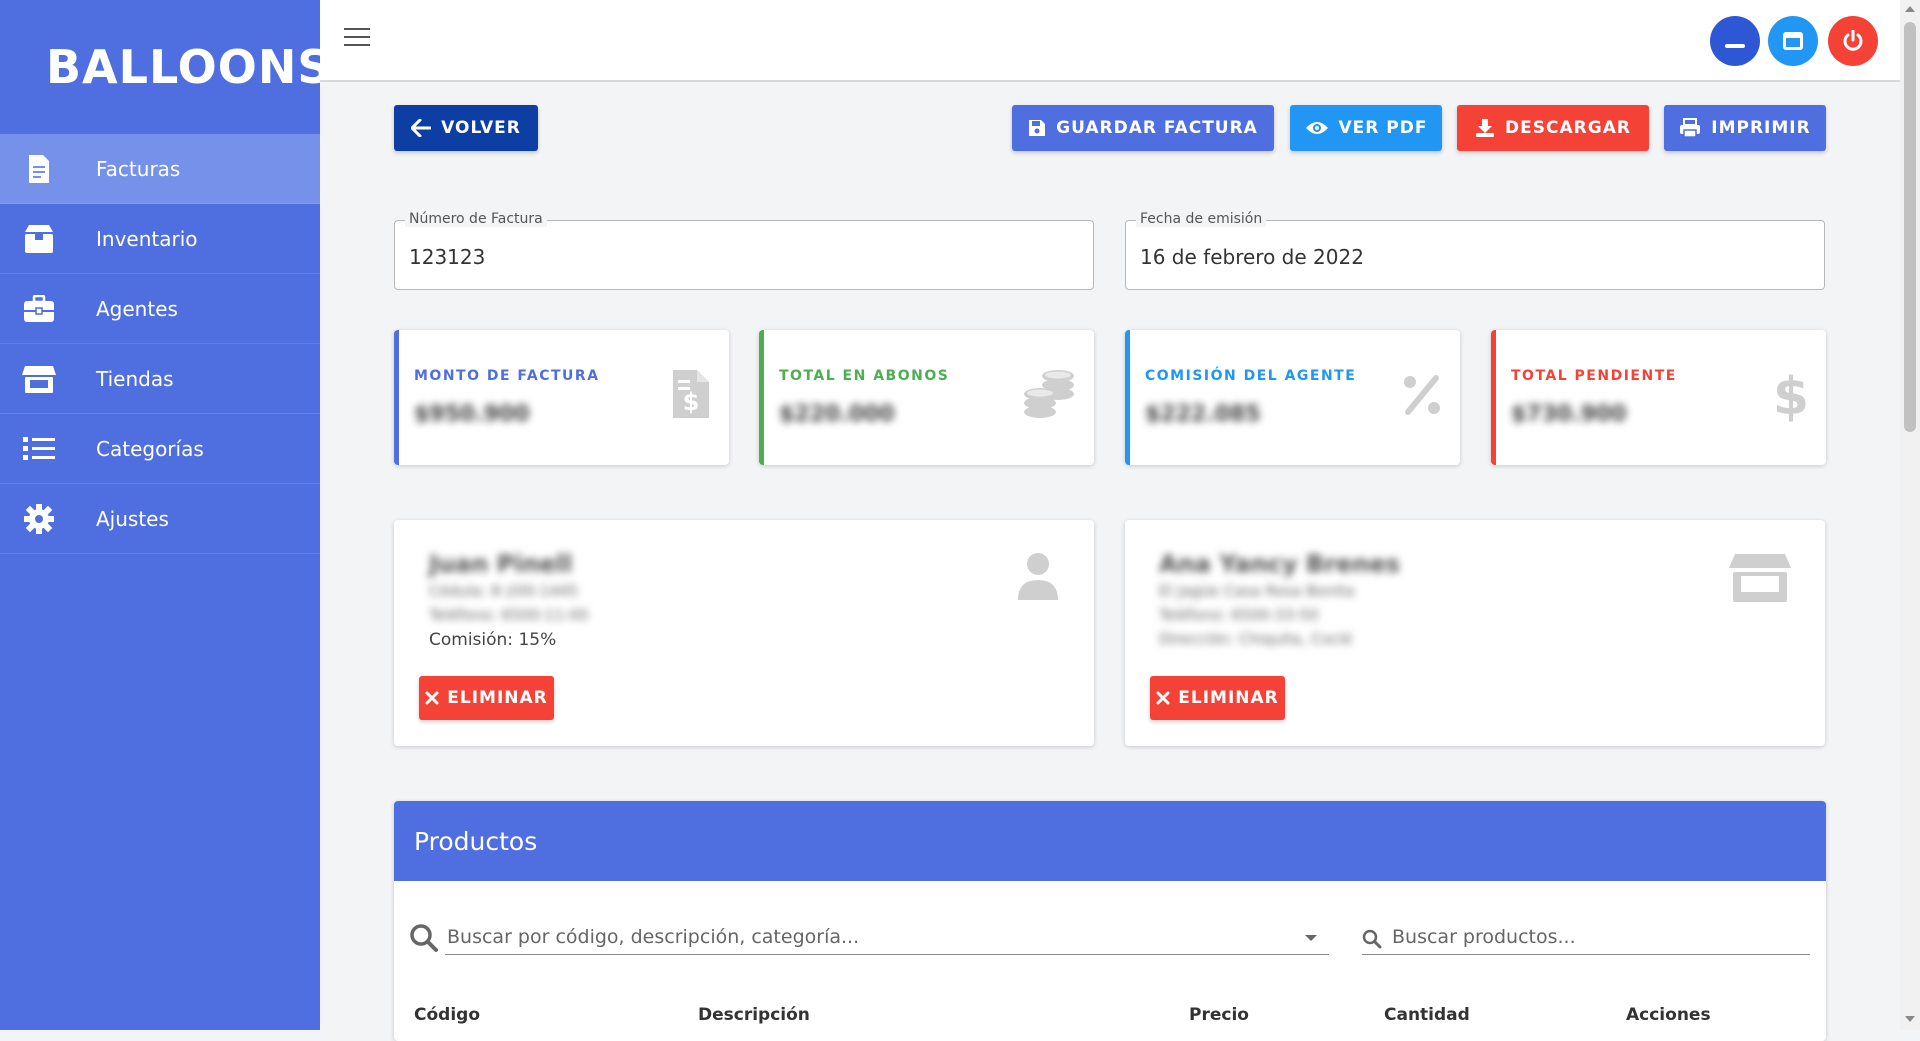 The width and height of the screenshot is (1920, 1041). I want to click on sidebar-item-label: Ajustes, so click(132, 518).